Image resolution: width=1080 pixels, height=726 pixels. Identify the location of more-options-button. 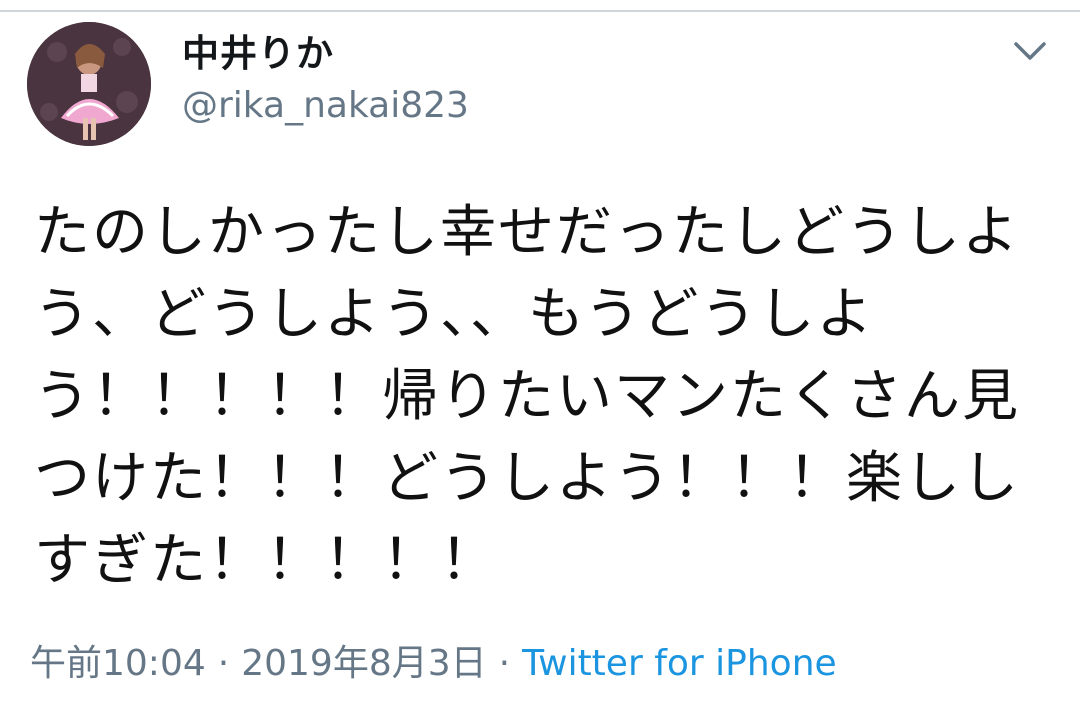
(1030, 52).